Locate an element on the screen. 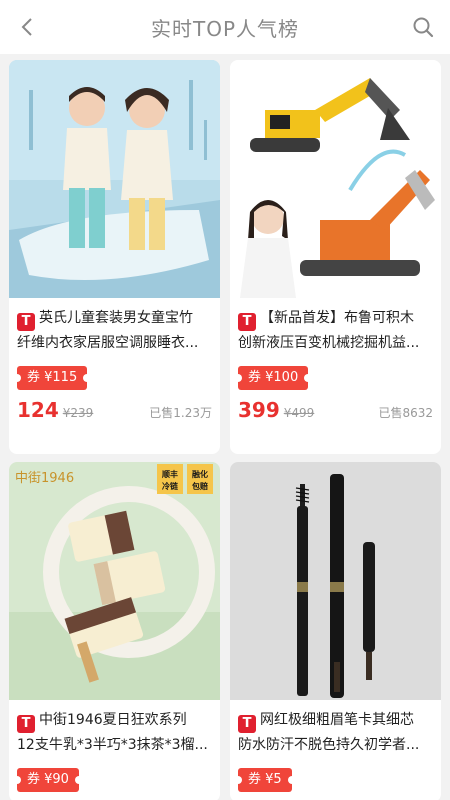  original-price: ¥239 is located at coordinates (78, 413).